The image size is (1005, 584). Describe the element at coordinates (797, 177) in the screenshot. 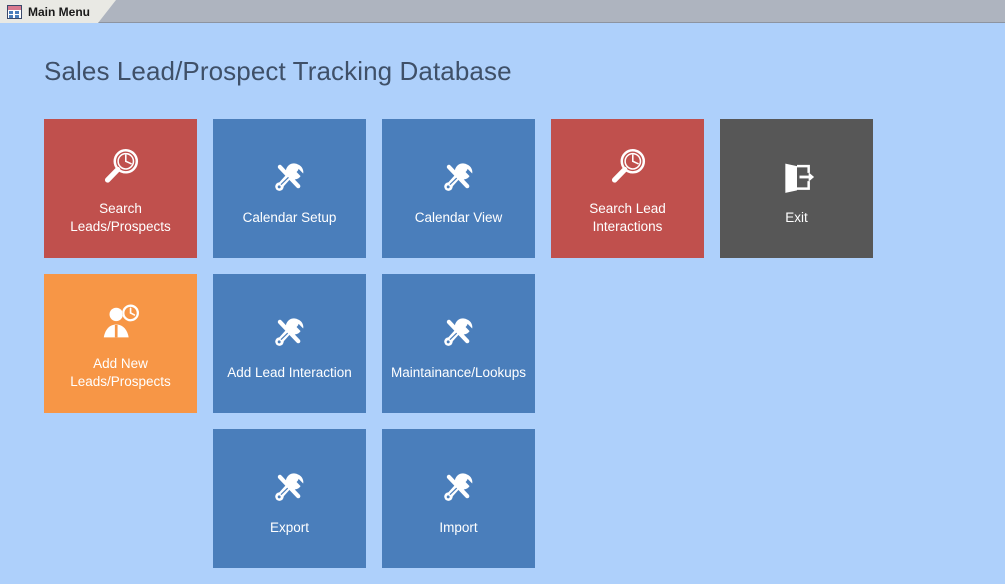

I see `exit-door-icon` at that location.